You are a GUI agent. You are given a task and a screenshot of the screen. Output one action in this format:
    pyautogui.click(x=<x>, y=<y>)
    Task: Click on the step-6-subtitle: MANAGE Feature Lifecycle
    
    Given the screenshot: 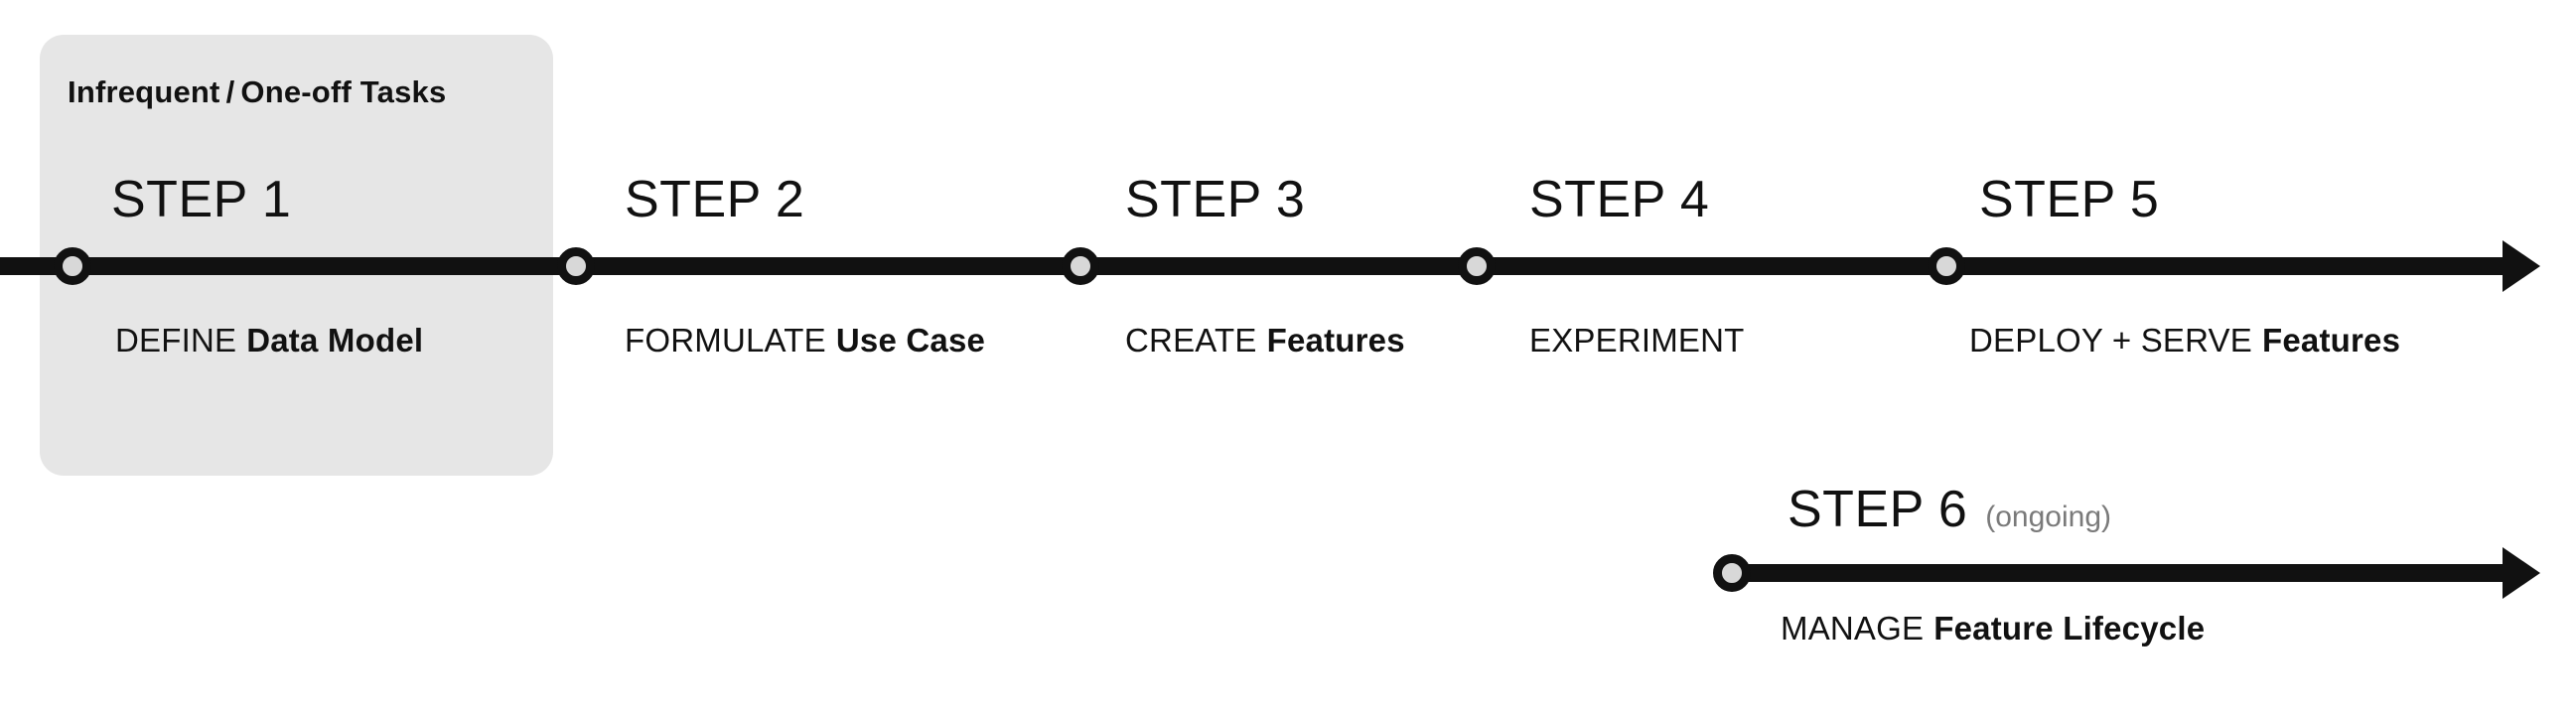 What is the action you would take?
    pyautogui.click(x=1993, y=628)
    